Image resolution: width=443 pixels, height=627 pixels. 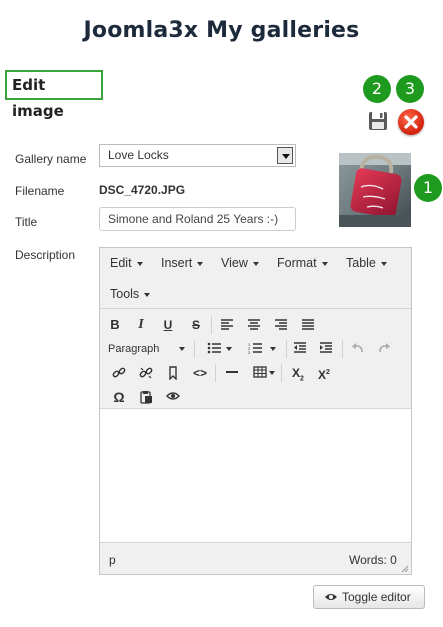 What do you see at coordinates (148, 349) in the screenshot?
I see `format-select: Paragraph` at bounding box center [148, 349].